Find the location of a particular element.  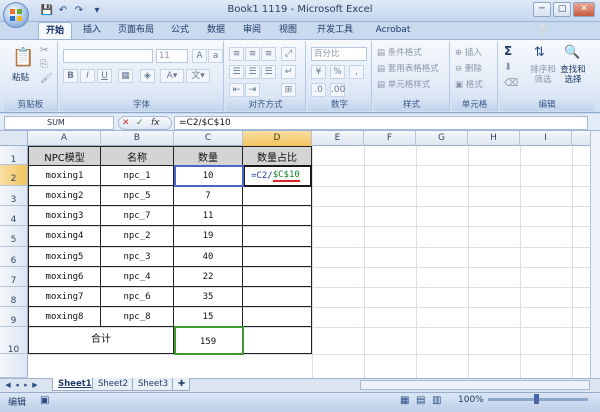

decrease-decimal-icon: .00 is located at coordinates (337, 90).